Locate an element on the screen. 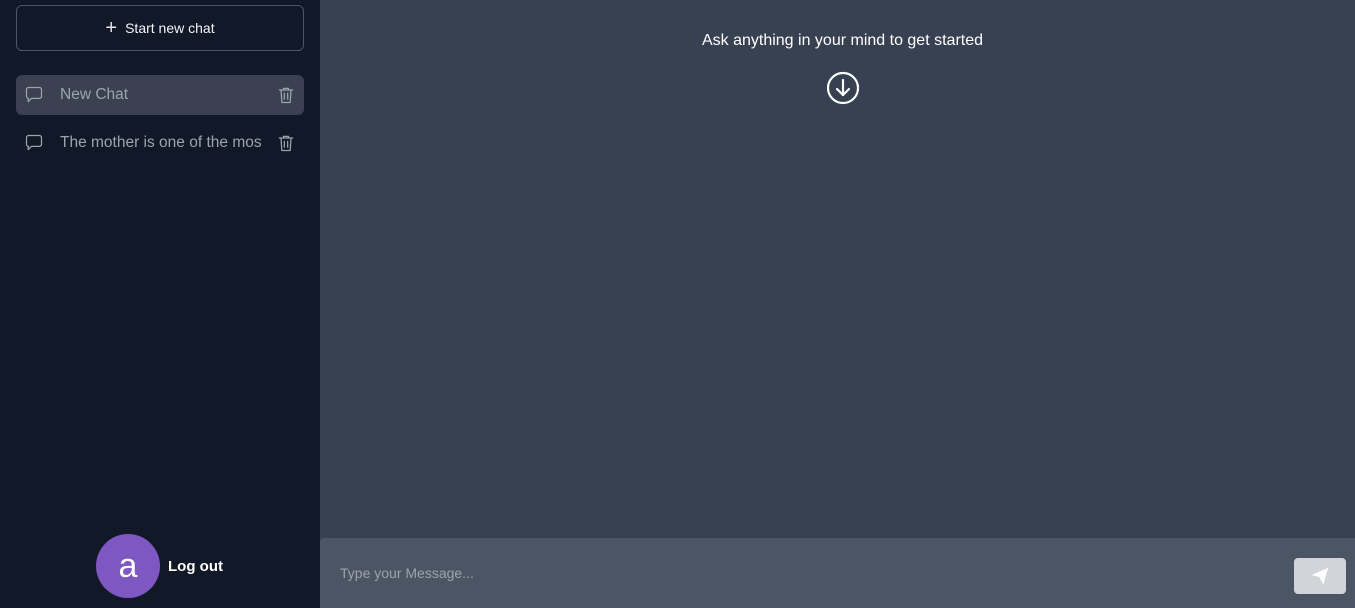 Image resolution: width=1355 pixels, height=608 pixels. chat-item-new-chat: New Chat is located at coordinates (160, 95).